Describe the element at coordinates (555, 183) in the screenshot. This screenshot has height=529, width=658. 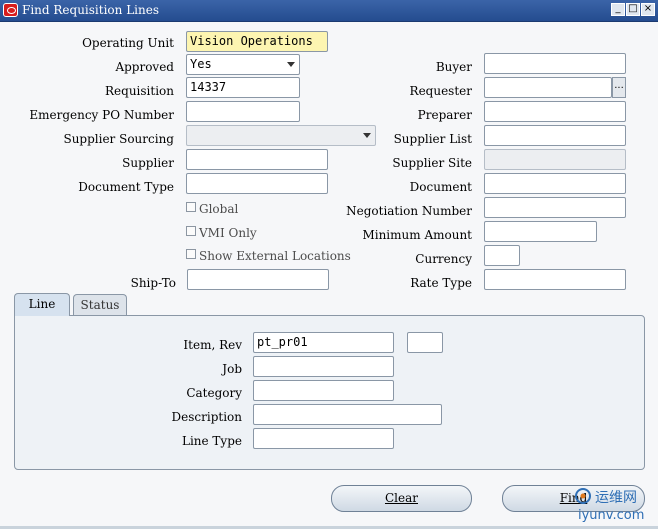
I see `document-field` at that location.